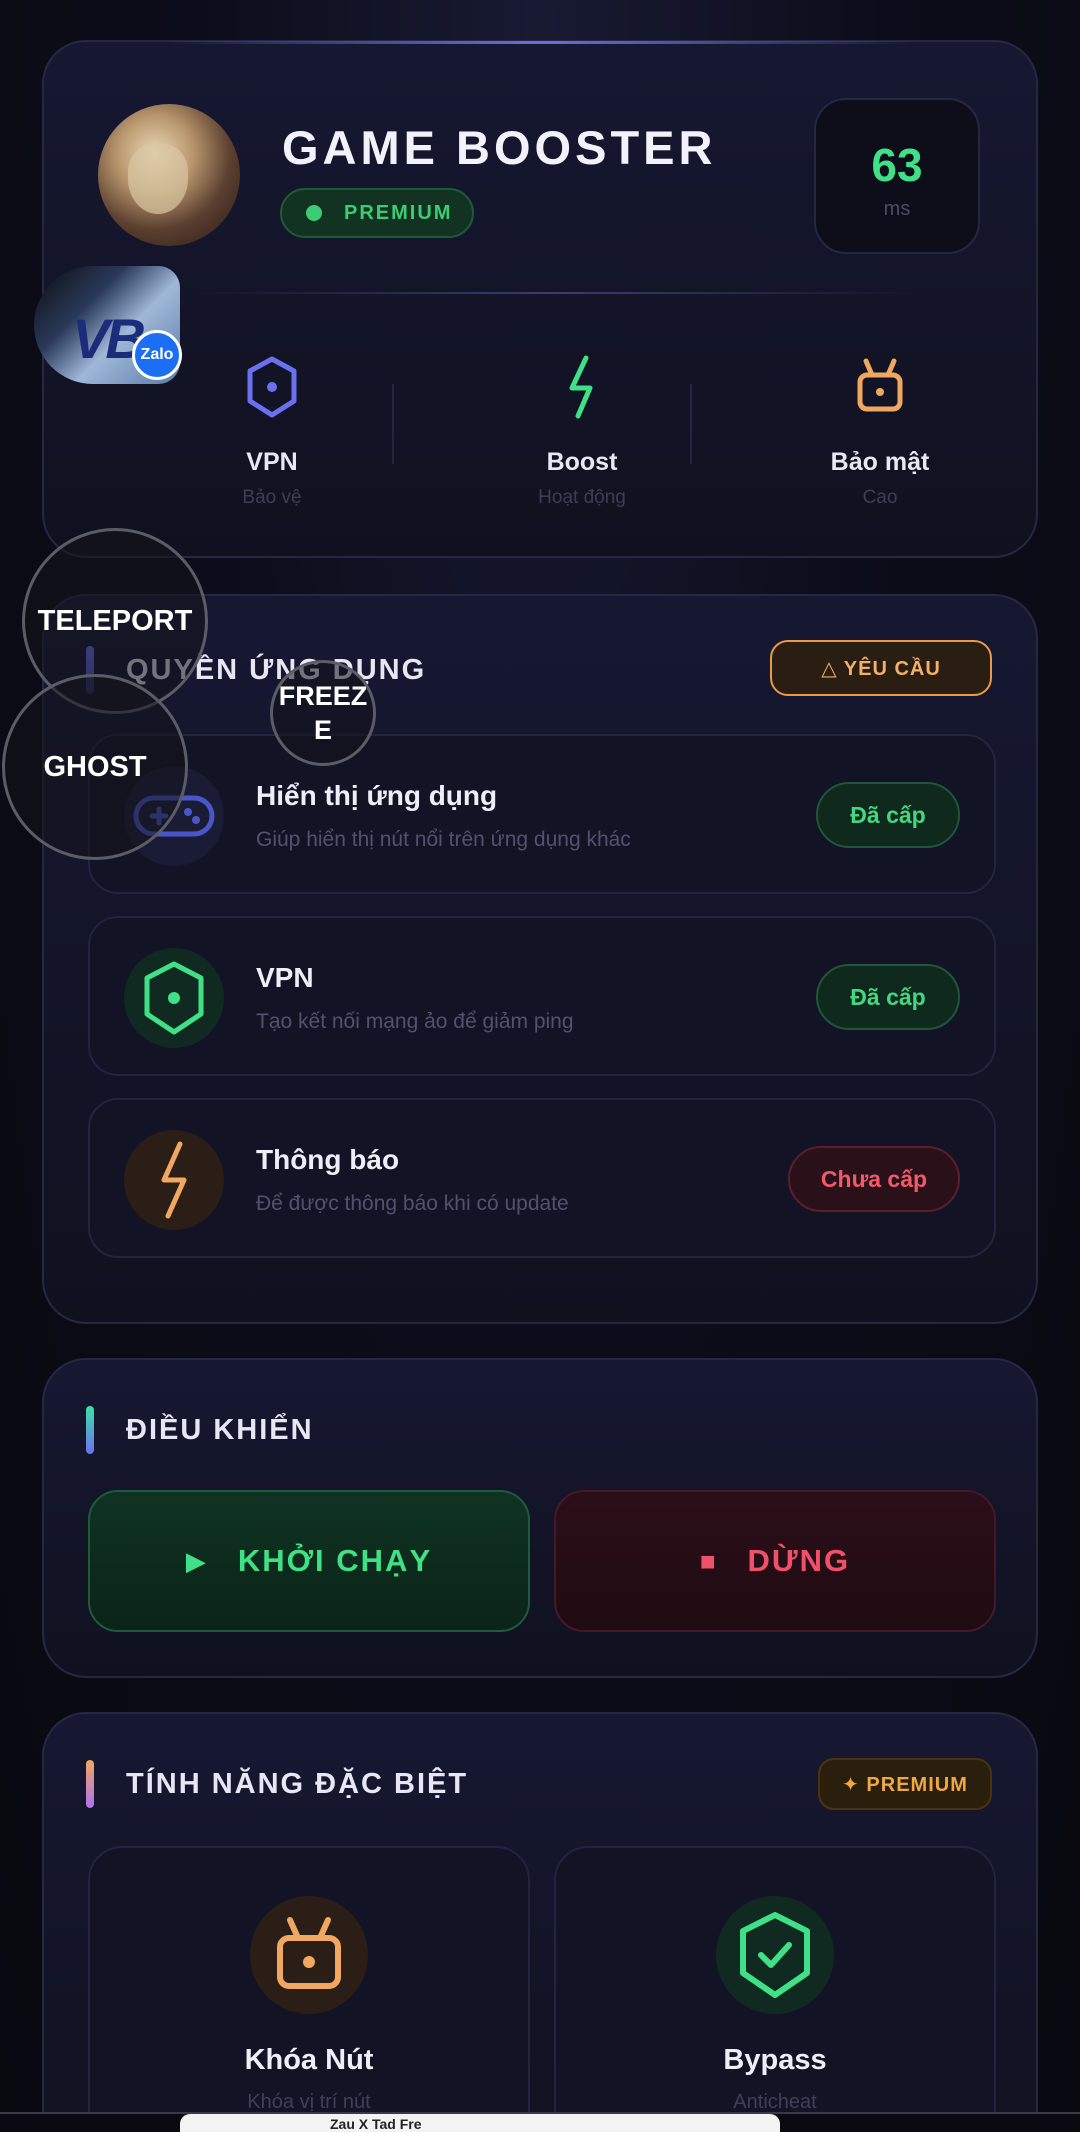 This screenshot has width=1080, height=2132. I want to click on play-icon: ▶, so click(196, 1560).